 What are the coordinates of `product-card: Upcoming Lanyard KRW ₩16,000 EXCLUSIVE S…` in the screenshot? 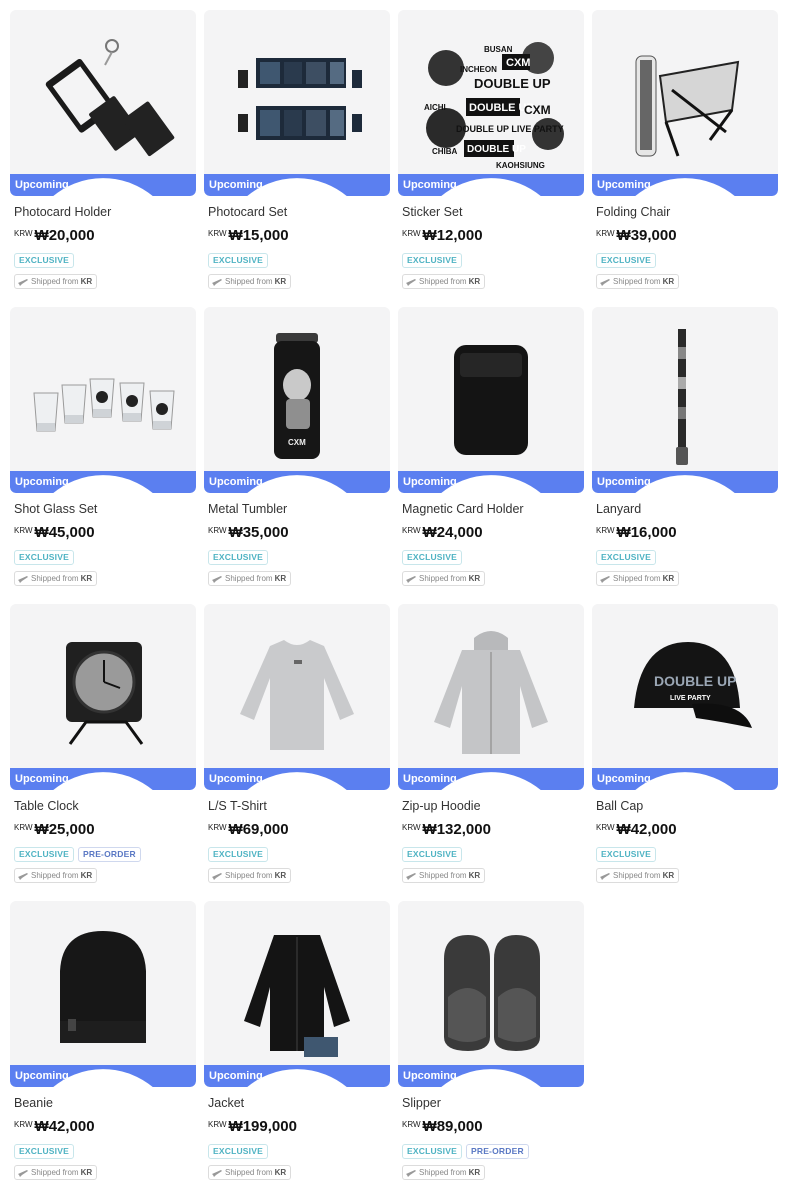 It's located at (685, 455).